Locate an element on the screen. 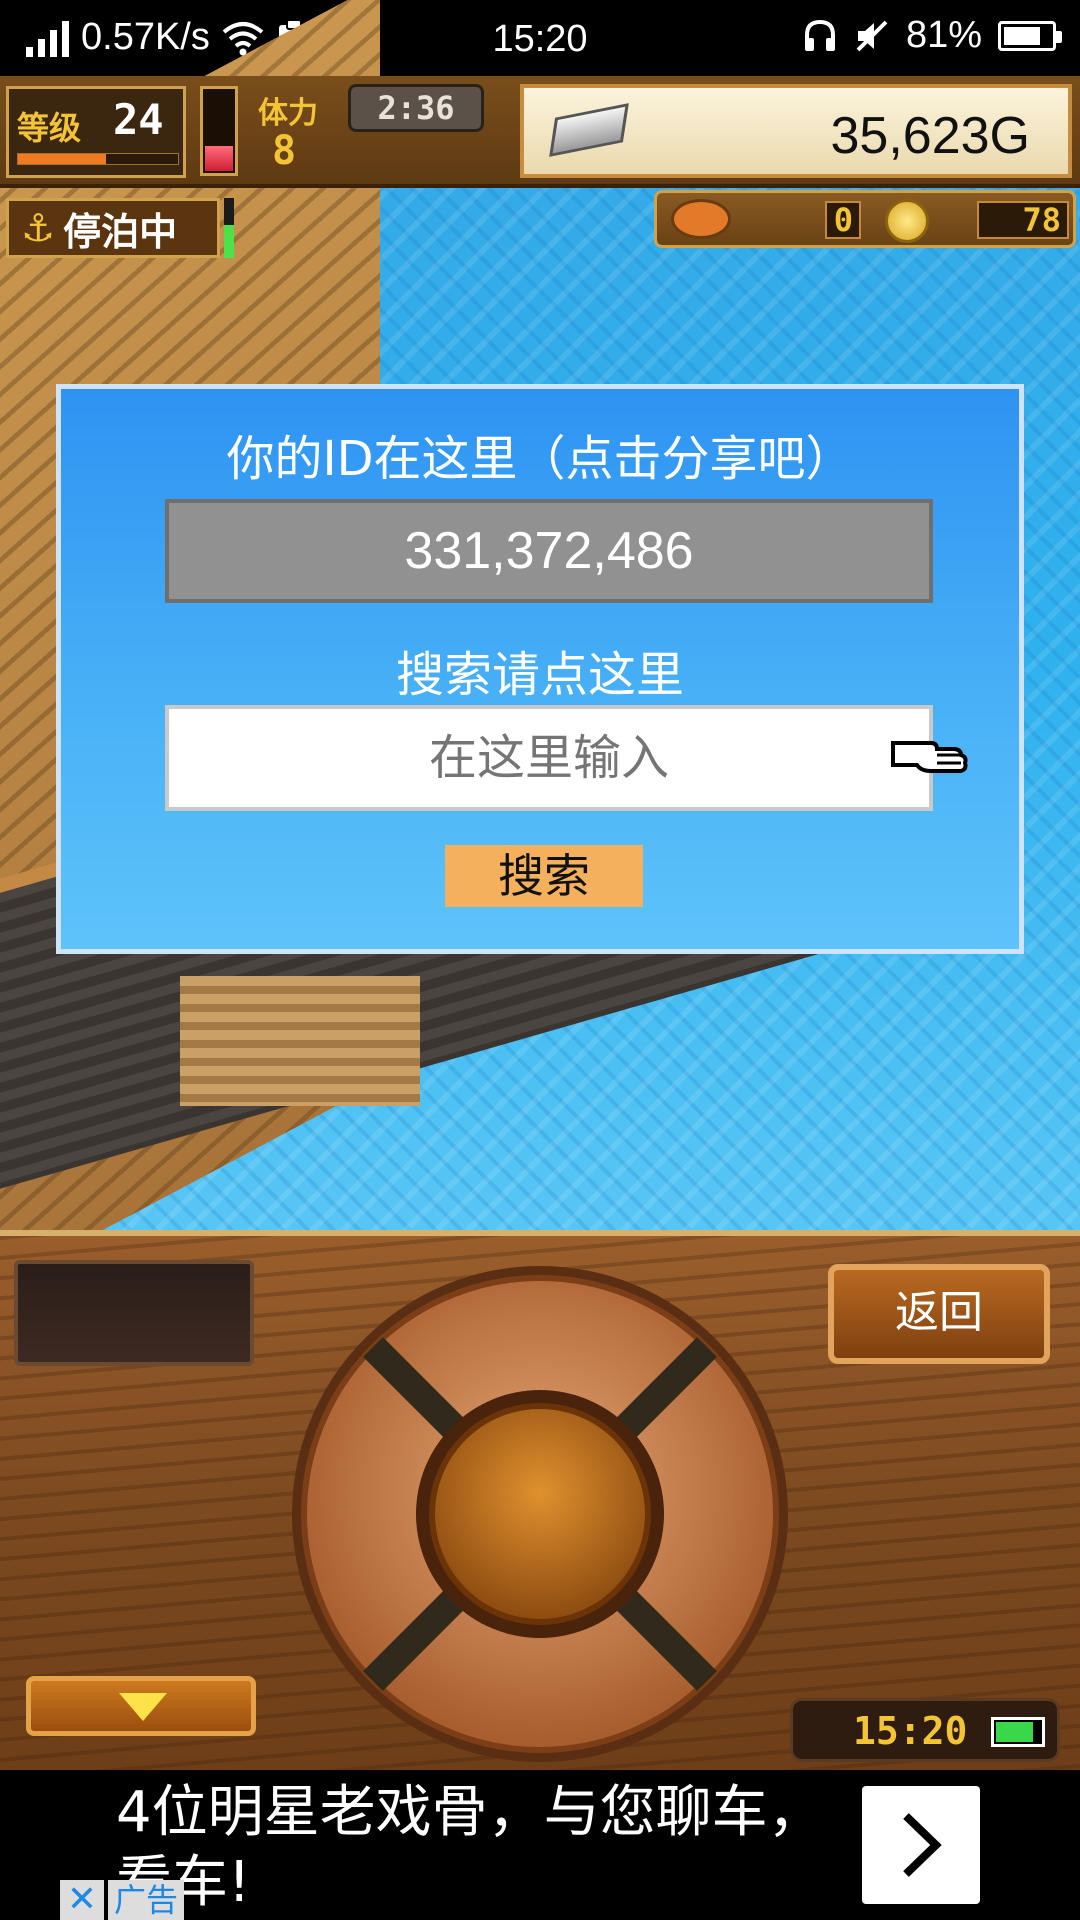 The width and height of the screenshot is (1080, 1920). signal-gauge is located at coordinates (229, 228).